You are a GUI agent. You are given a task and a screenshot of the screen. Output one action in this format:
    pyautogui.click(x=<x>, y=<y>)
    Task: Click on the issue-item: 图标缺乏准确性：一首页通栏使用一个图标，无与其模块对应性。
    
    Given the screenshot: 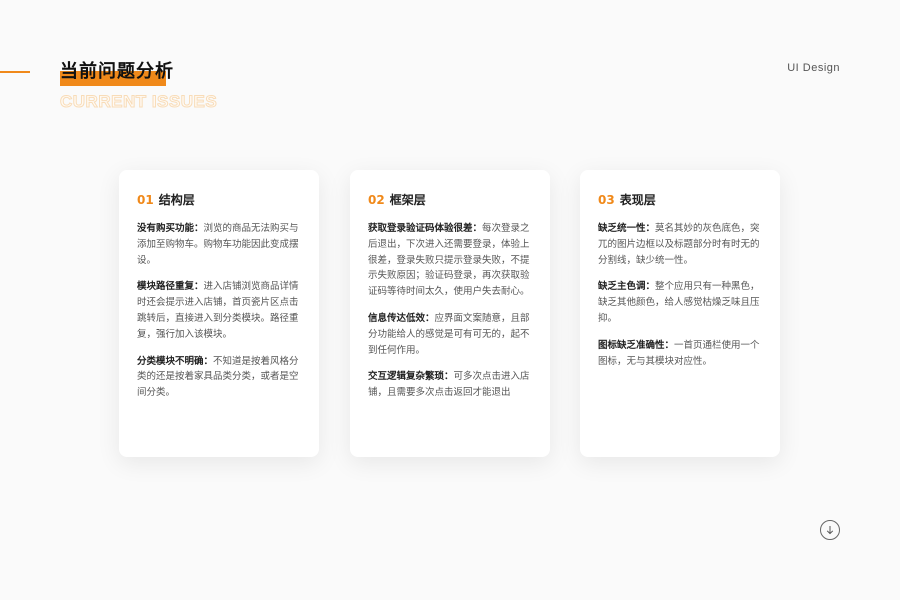 What is the action you would take?
    pyautogui.click(x=680, y=354)
    